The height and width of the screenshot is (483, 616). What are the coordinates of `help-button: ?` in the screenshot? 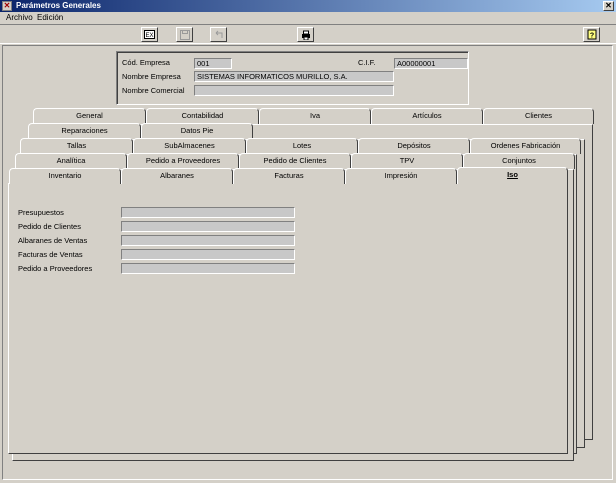 It's located at (591, 34).